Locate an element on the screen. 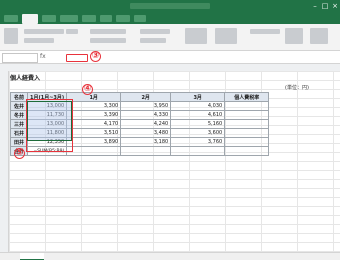 Image resolution: width=340 pixels, height=260 pixels. annotation-5: ⑤ is located at coordinates (19, 153).